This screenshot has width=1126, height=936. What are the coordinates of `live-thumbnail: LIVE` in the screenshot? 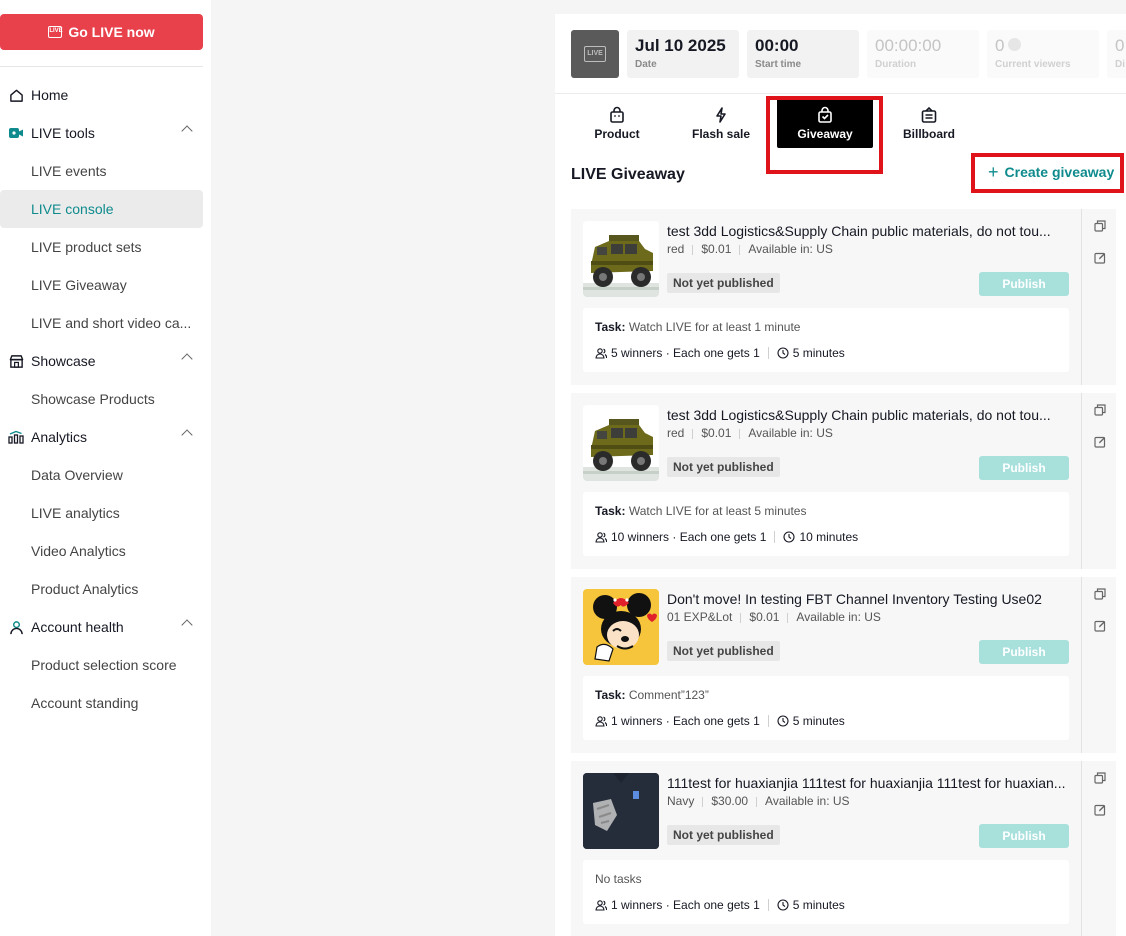 It's located at (595, 54).